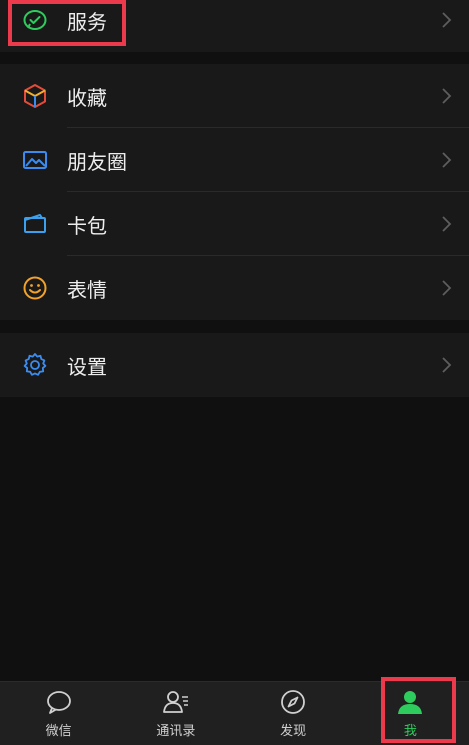  Describe the element at coordinates (87, 21) in the screenshot. I see `service-label: 服务` at that location.